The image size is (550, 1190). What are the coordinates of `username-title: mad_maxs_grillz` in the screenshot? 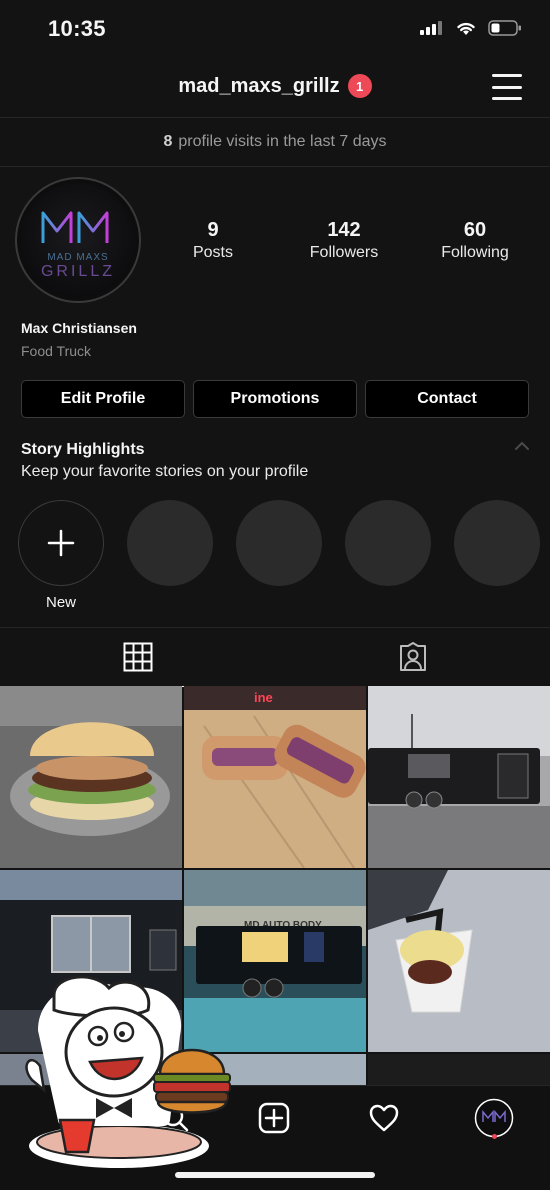 It's located at (258, 86).